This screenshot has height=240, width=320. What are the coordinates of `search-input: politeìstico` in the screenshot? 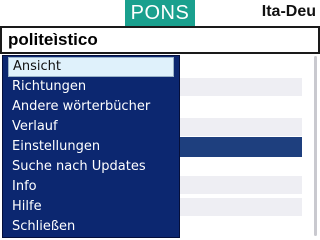 It's located at (160, 40).